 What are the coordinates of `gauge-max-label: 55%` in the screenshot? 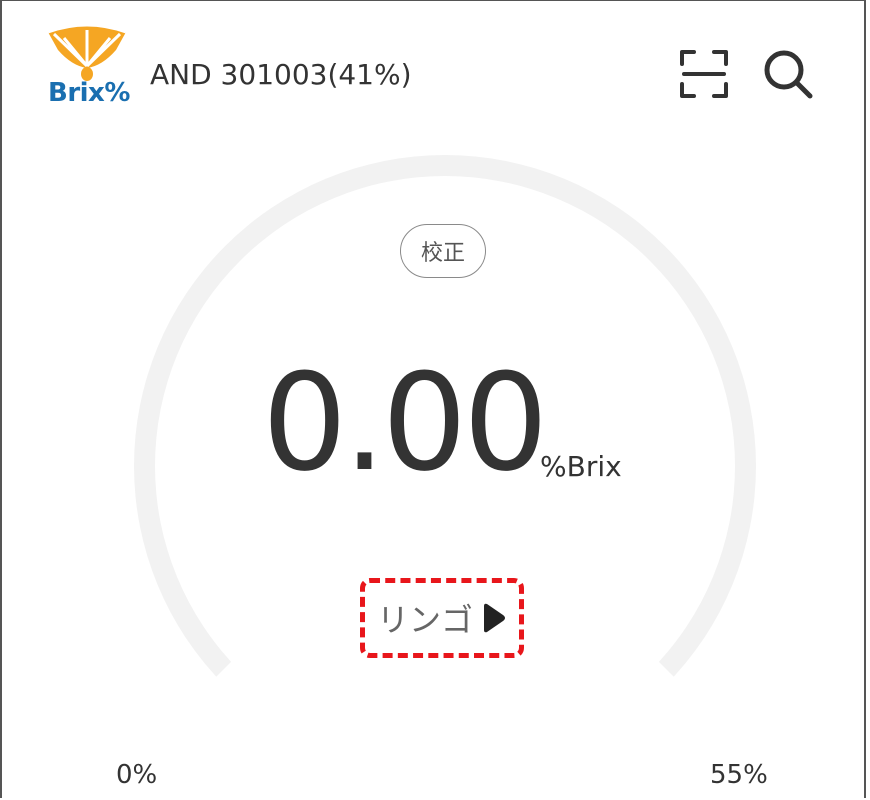 It's located at (739, 775).